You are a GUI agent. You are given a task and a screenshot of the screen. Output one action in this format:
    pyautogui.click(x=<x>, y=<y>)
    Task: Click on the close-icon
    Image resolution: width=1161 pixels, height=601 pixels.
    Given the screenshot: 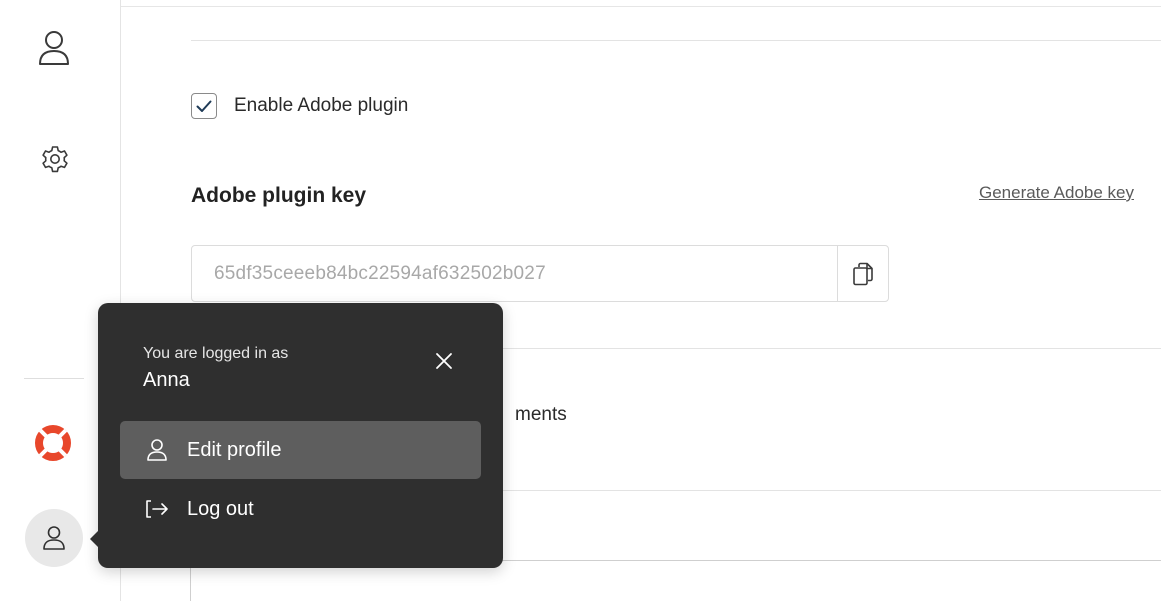 What is the action you would take?
    pyautogui.click(x=444, y=361)
    